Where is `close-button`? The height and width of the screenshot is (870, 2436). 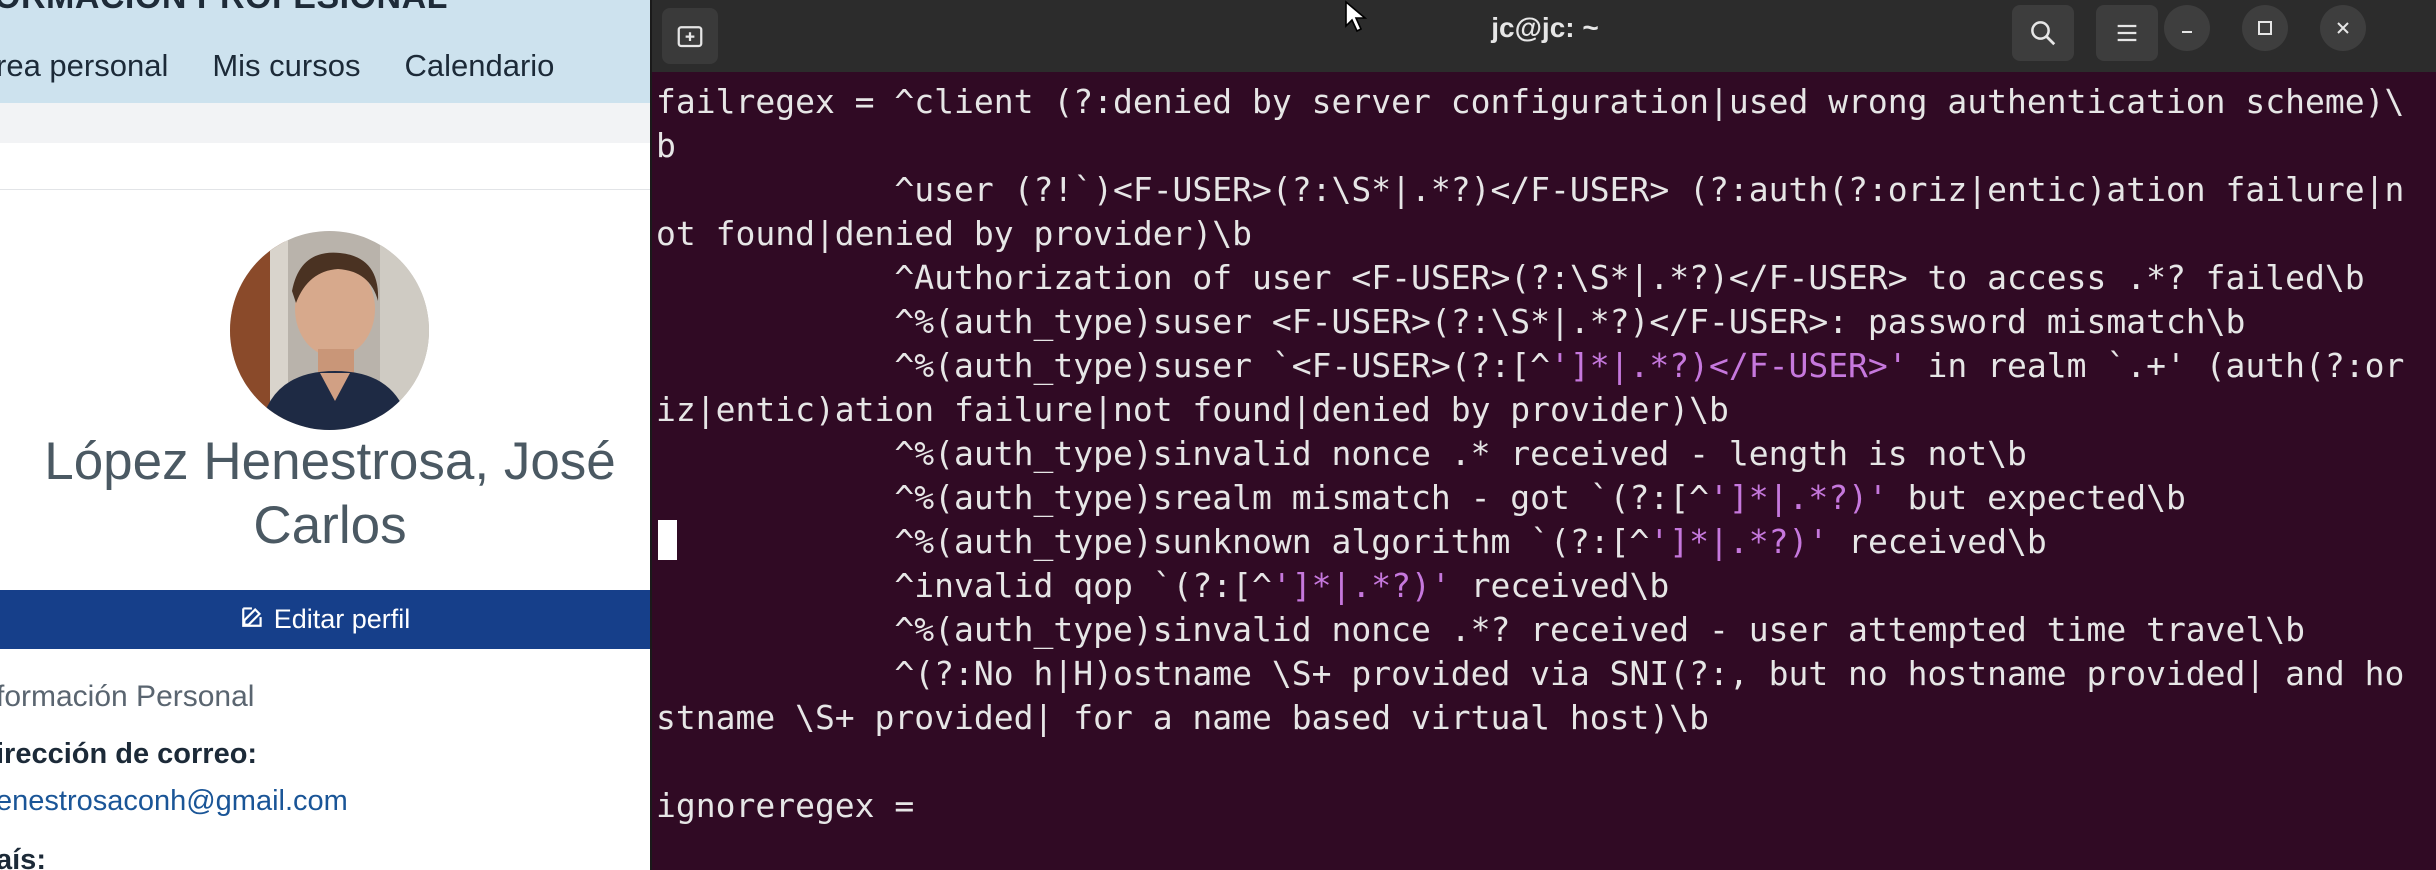 close-button is located at coordinates (2343, 28).